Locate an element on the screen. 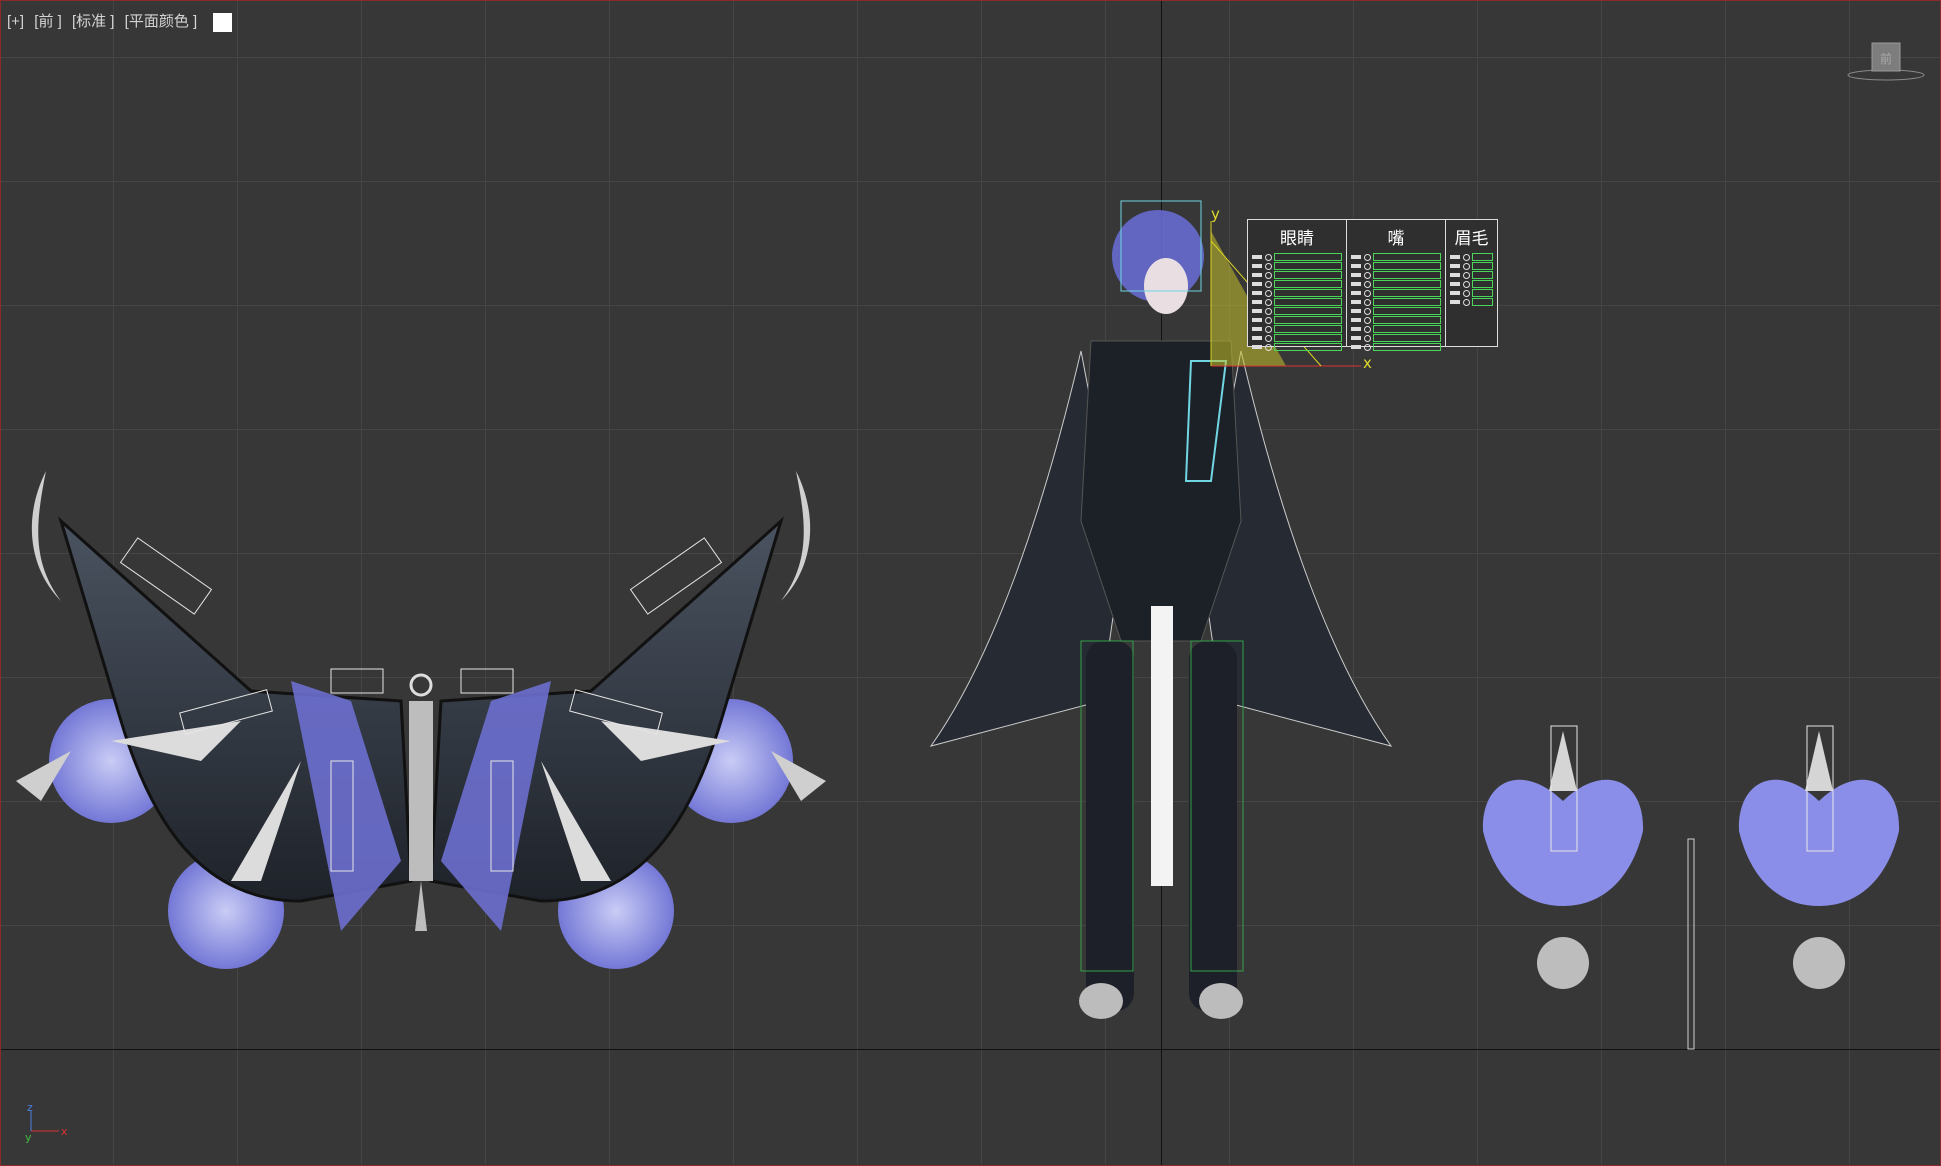 The height and width of the screenshot is (1166, 1941). viewport-menu-shading: [平面颜色 ] is located at coordinates (161, 21).